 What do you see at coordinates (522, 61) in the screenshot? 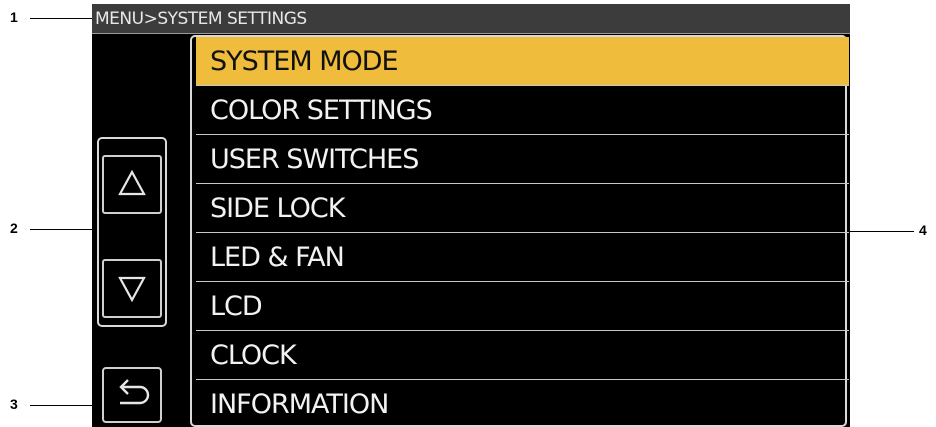
I see `menu-item-system-mode: SYSTEM MODE` at bounding box center [522, 61].